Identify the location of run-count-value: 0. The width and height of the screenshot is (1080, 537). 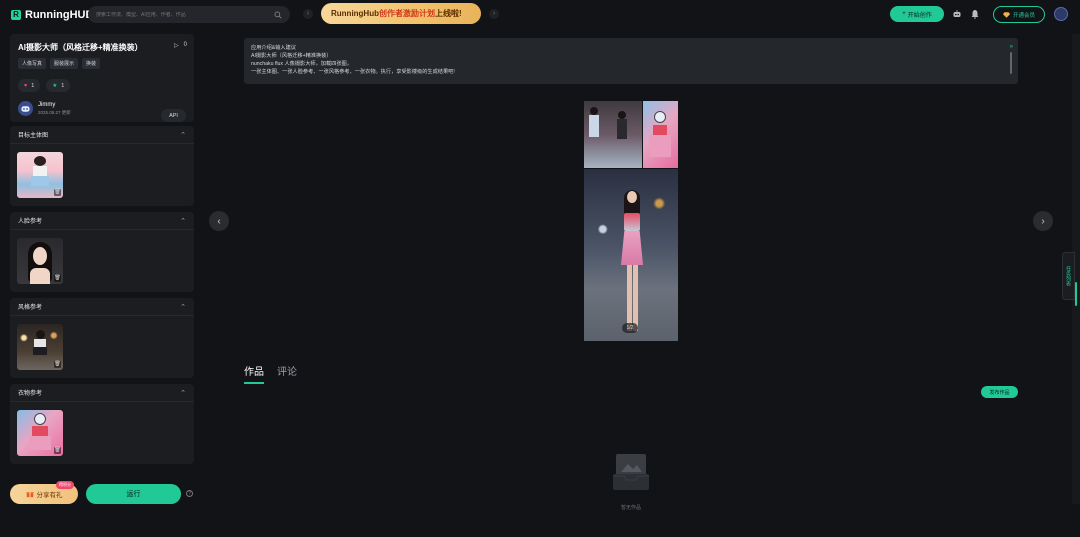
(185, 45).